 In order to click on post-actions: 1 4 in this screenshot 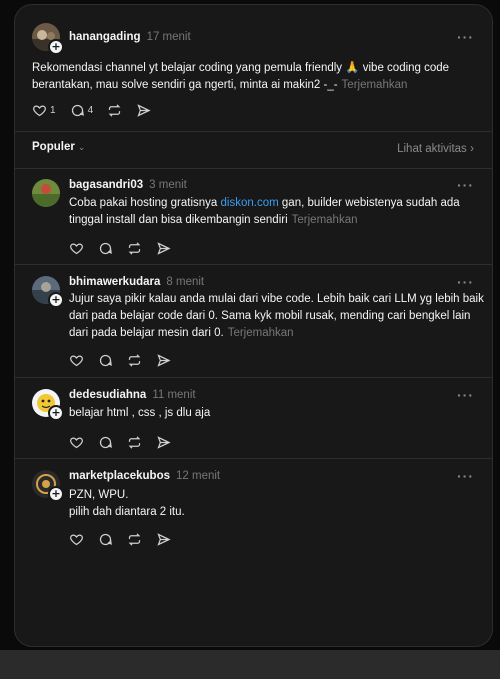, I will do `click(98, 110)`.